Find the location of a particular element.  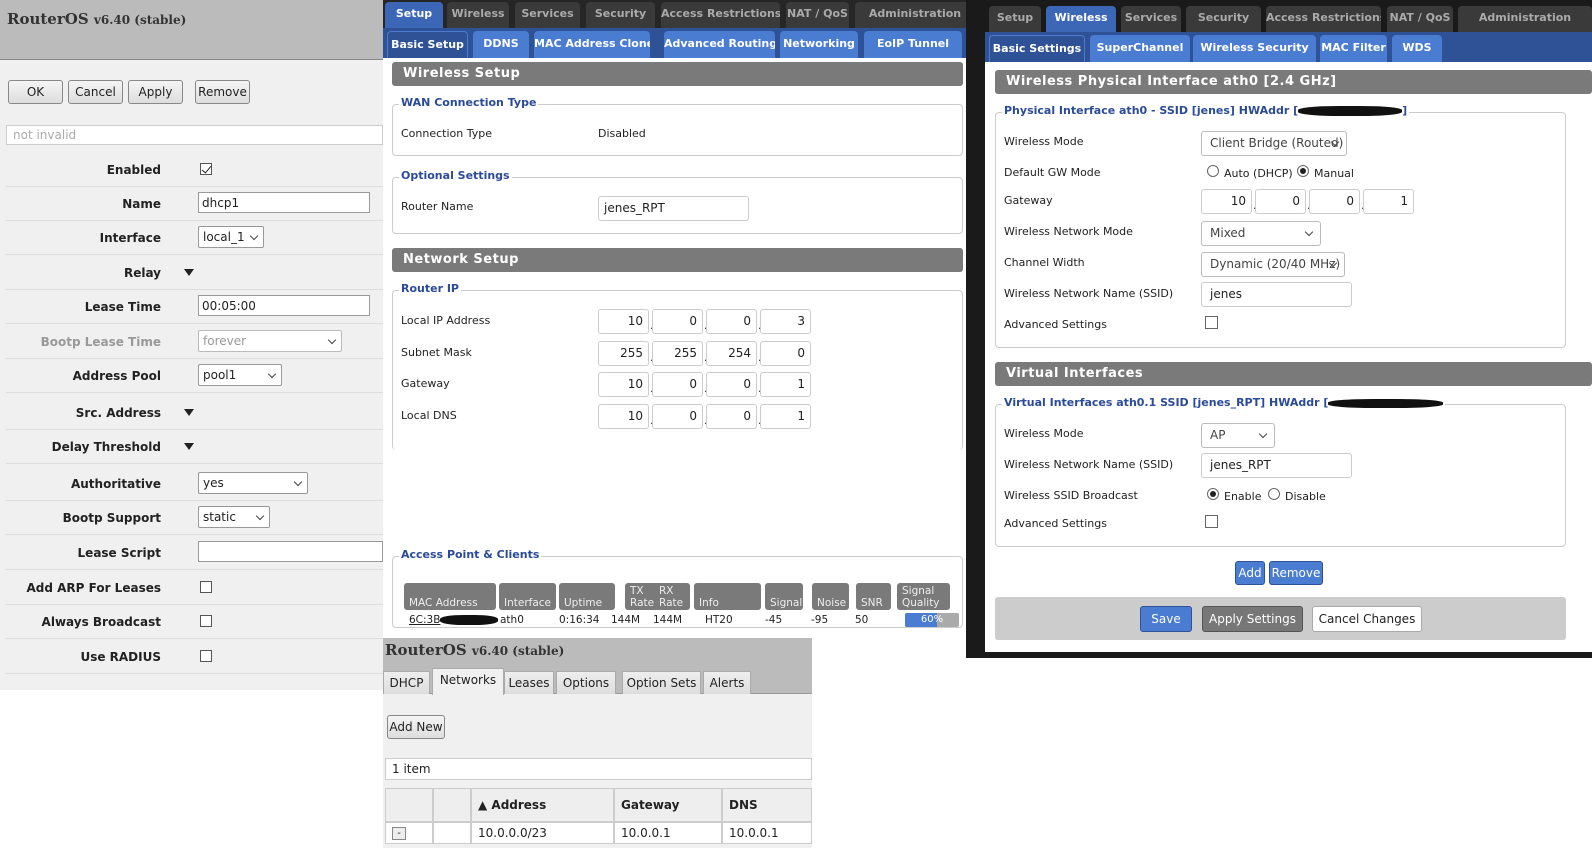

cancel-changes-button: Cancel Changes is located at coordinates (1367, 619).